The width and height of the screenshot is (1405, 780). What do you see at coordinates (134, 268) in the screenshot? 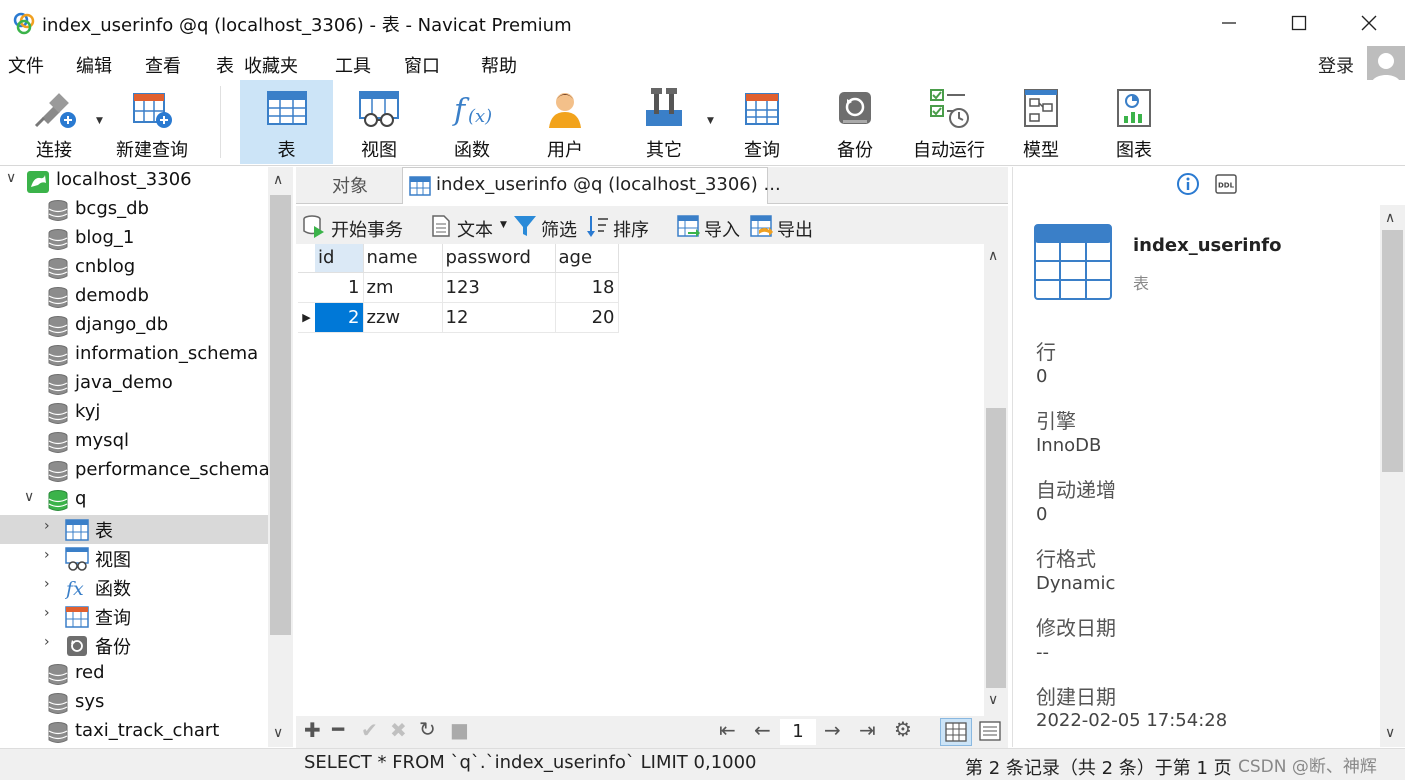
I see `tree-database-cnblog: cnblog` at bounding box center [134, 268].